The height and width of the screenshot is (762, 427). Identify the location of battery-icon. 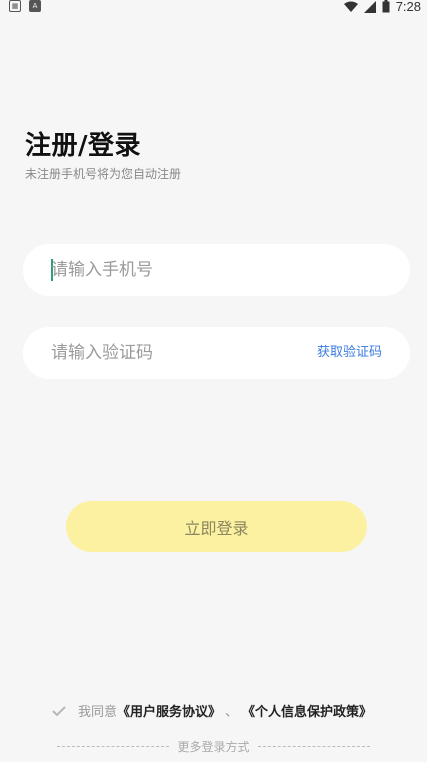
(386, 6).